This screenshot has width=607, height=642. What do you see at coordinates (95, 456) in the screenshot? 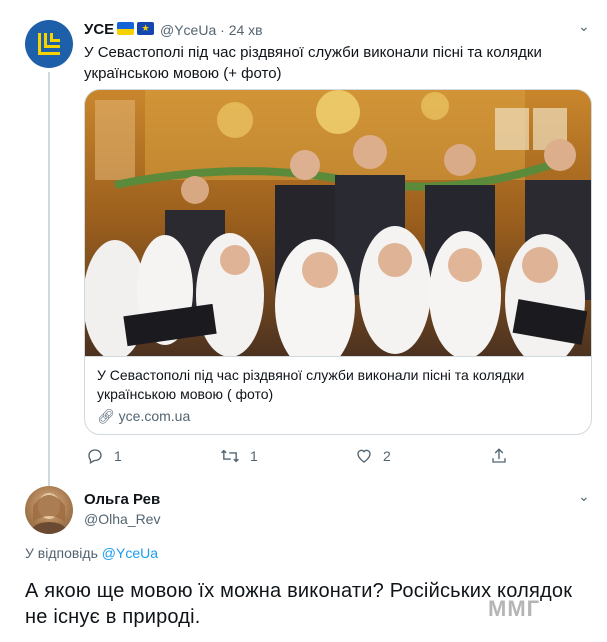
I see `reply-icon` at bounding box center [95, 456].